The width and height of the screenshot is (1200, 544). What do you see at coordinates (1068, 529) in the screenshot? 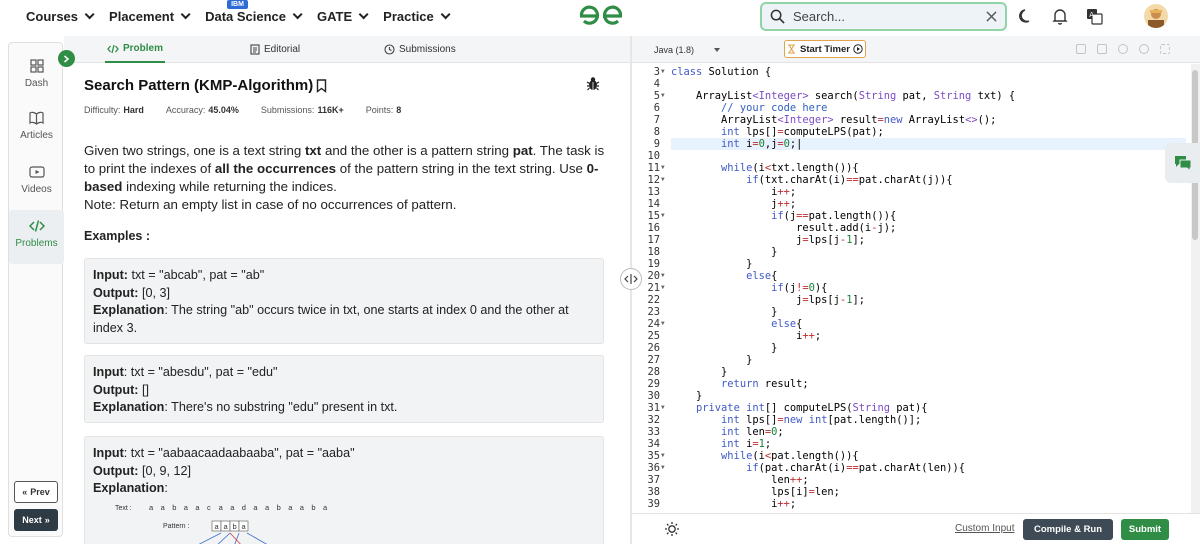
I see `compile-run-button: Compile & Run` at bounding box center [1068, 529].